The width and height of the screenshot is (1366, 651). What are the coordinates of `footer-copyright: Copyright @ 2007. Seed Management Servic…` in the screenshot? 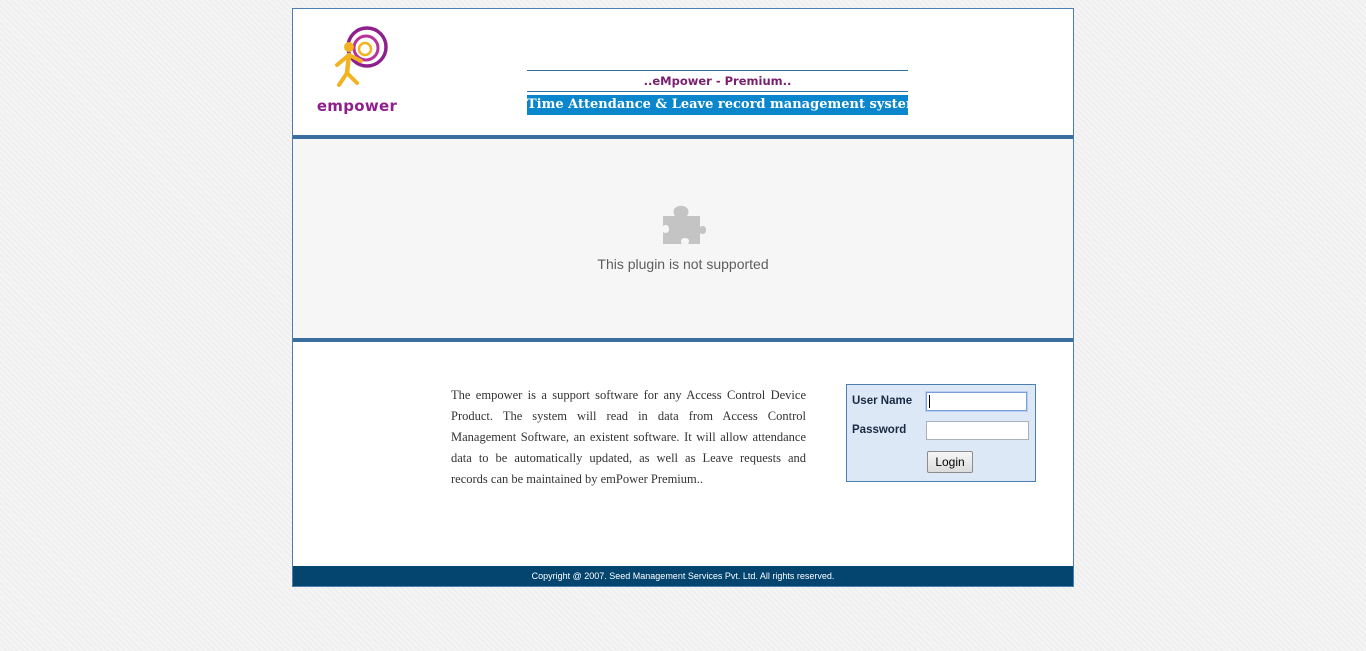 It's located at (683, 576).